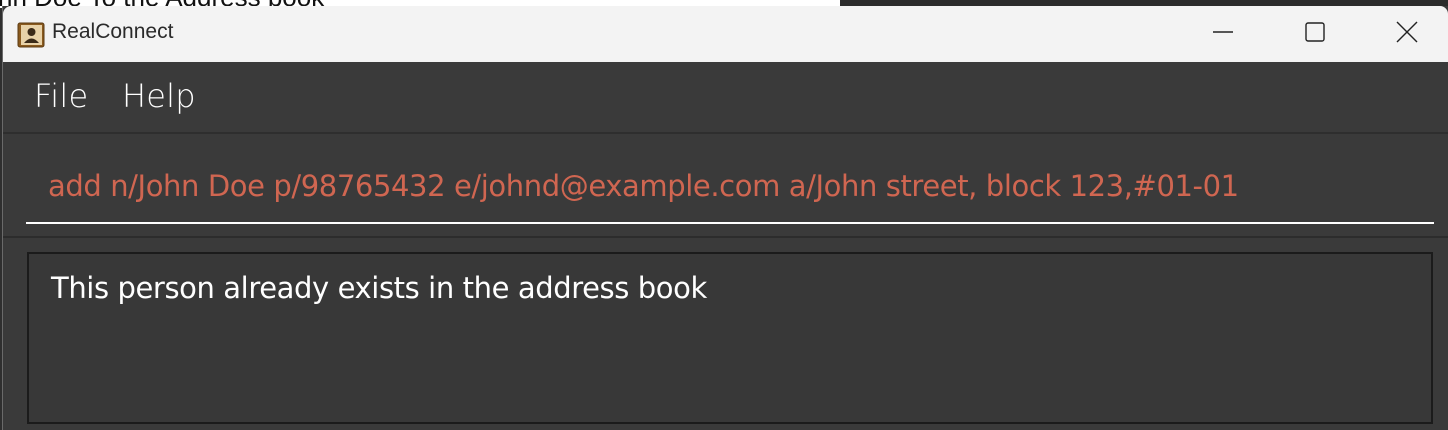  Describe the element at coordinates (61, 96) in the screenshot. I see `menu-file: File` at that location.